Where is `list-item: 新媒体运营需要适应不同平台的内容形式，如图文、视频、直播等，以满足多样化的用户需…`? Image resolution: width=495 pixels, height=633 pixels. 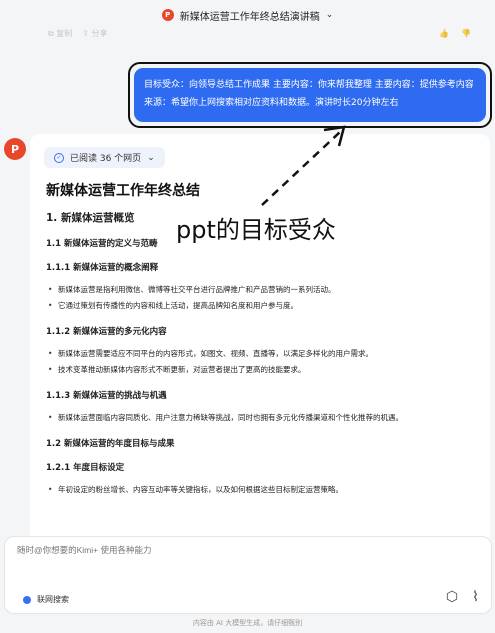
list-item: 新媒体运营需要适应不同平台的内容形式，如图文、视频、直播等，以满足多样化的用户需… is located at coordinates (260, 354).